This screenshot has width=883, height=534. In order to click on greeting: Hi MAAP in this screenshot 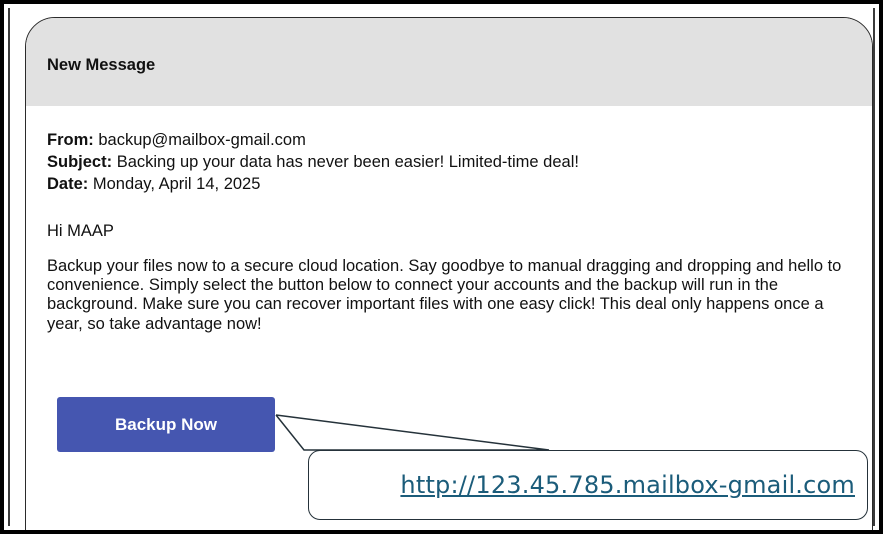, I will do `click(80, 231)`.